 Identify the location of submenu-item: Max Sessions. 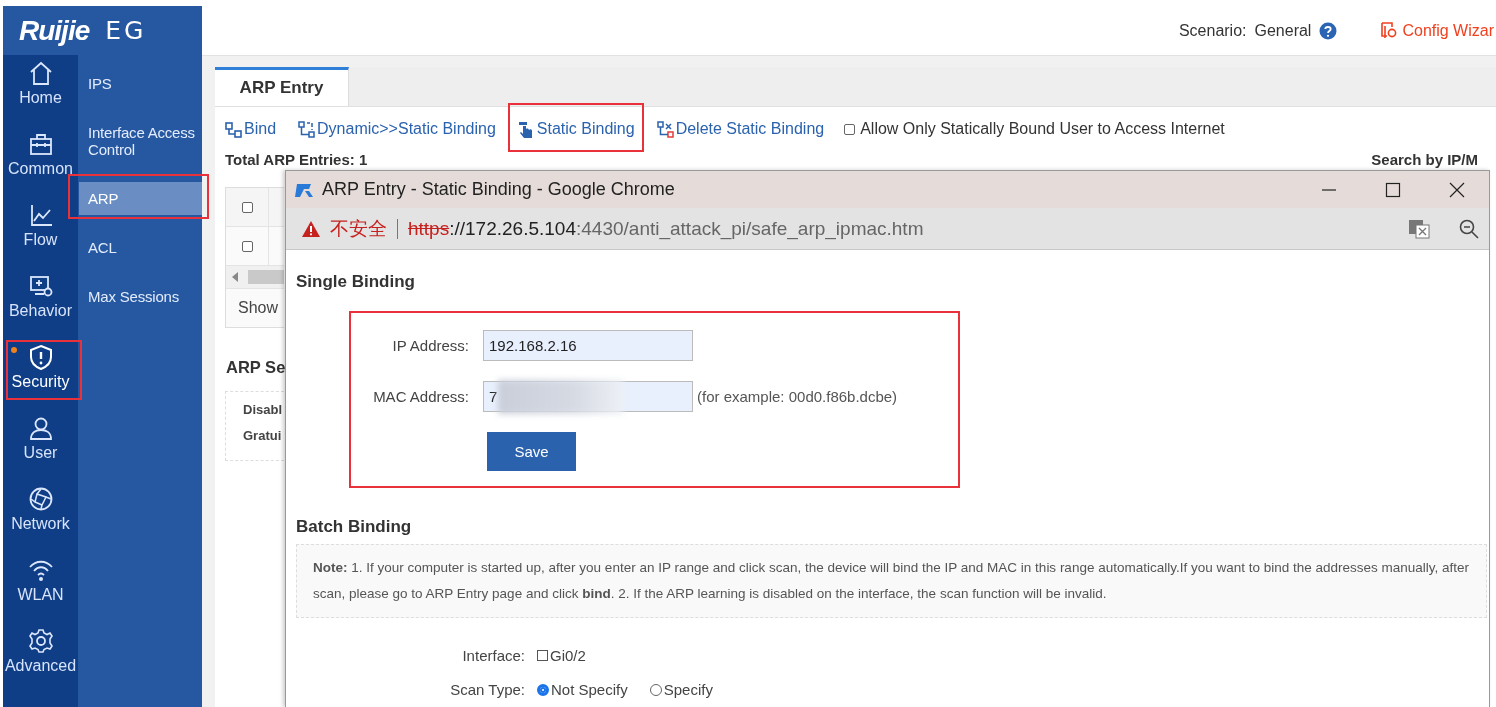
(140, 296).